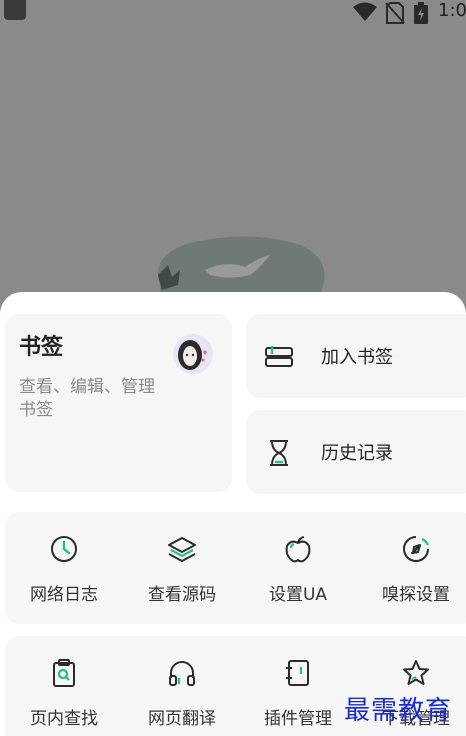  Describe the element at coordinates (298, 549) in the screenshot. I see `apple-icon` at that location.